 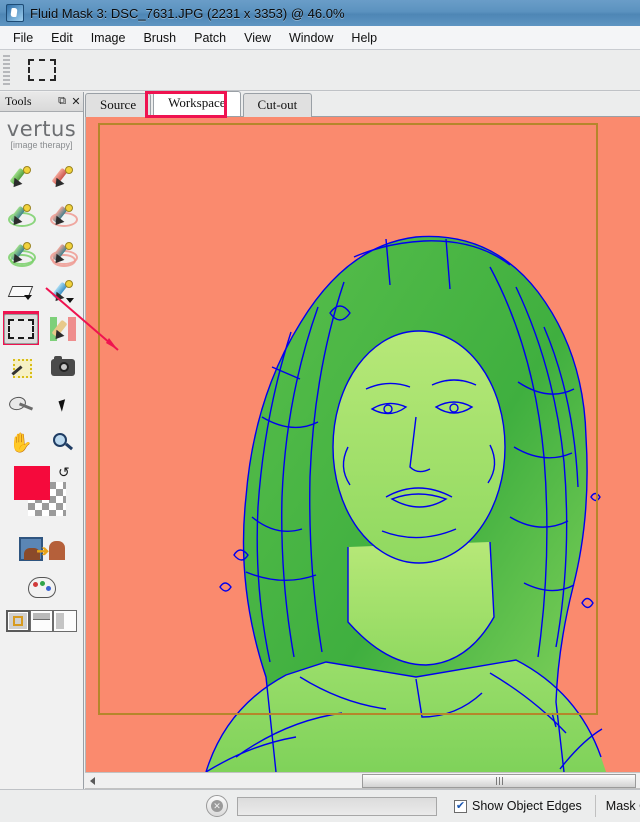 I want to click on scrollbar-thumb, so click(x=499, y=781).